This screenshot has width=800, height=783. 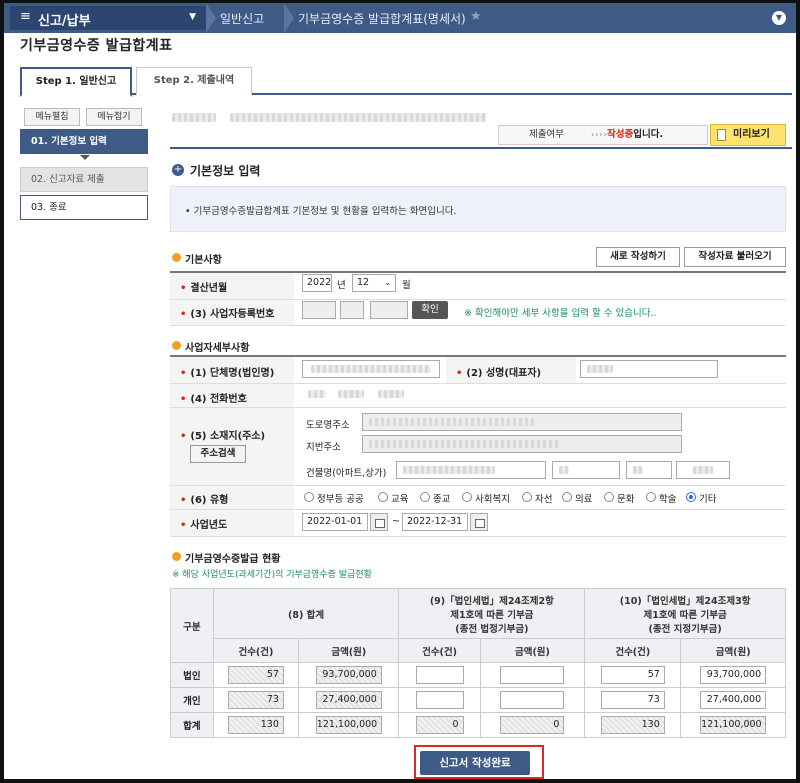 I want to click on table-cell: 0, so click(x=532, y=725).